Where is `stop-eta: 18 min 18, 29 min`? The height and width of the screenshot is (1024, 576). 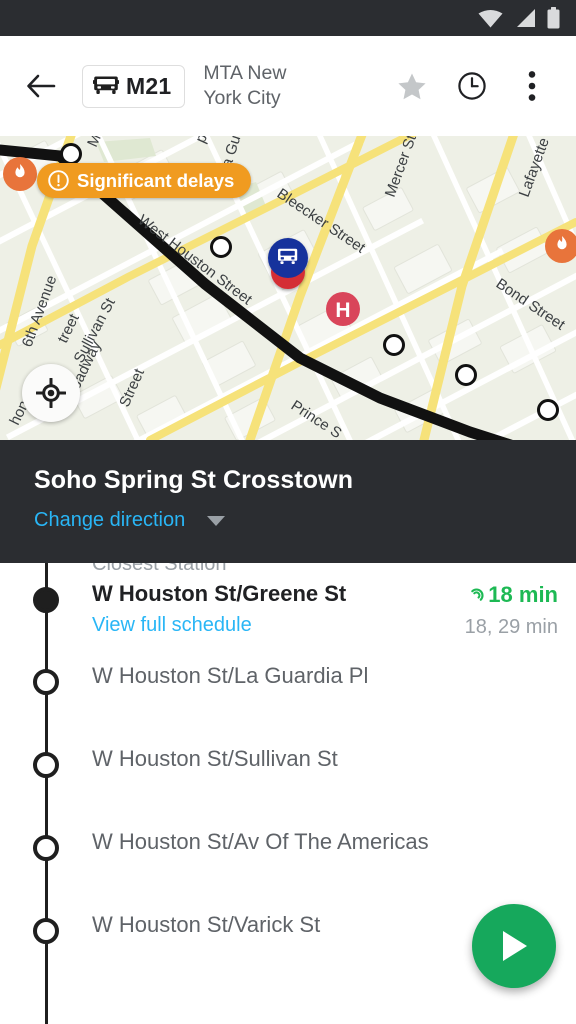
stop-eta: 18 min 18, 29 min is located at coordinates (506, 610).